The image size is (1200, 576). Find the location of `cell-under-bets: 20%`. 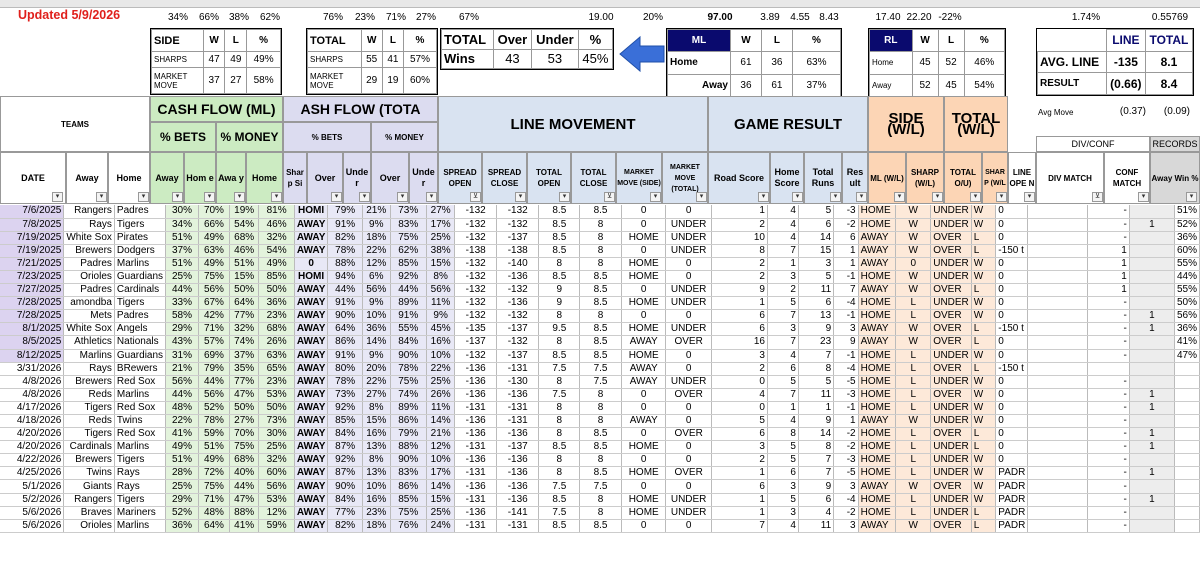

cell-under-bets: 20% is located at coordinates (376, 369).